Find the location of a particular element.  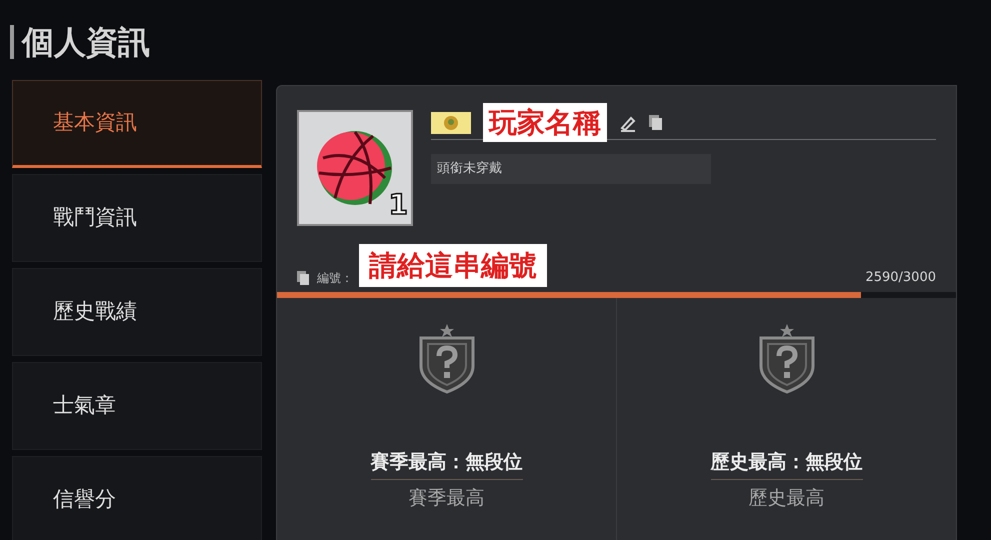

sidebar-tab: 戰鬥資訊 is located at coordinates (137, 218).